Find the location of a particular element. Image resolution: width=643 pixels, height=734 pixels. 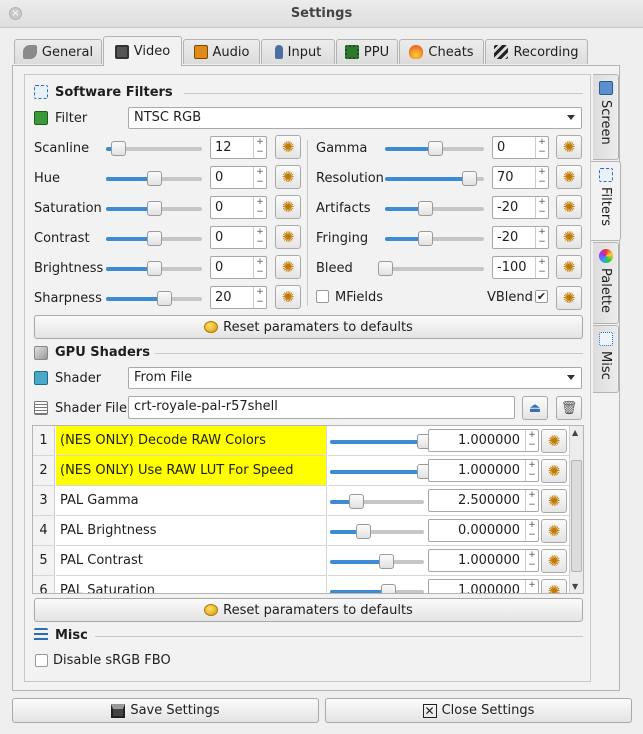

side-tab-filters: Filters is located at coordinates (606, 201).